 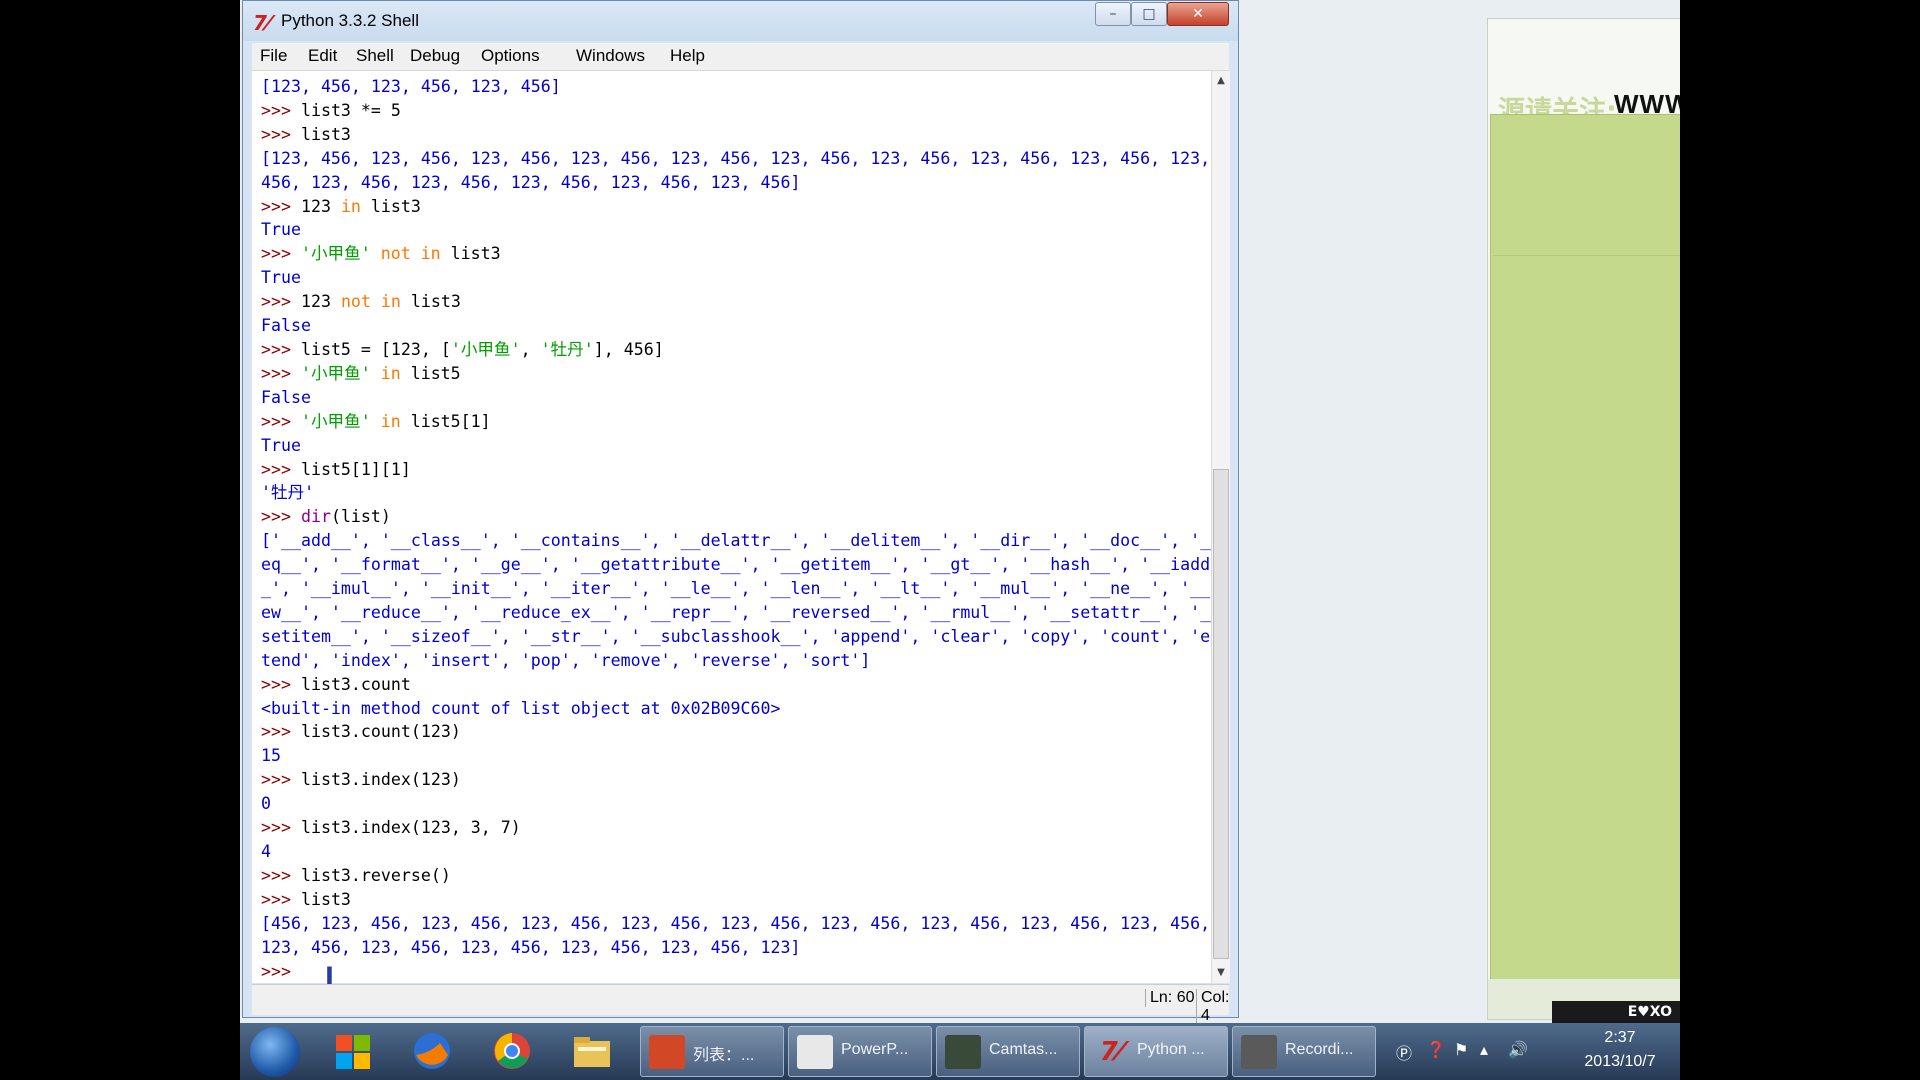 I want to click on scroll-up-arrow-icon: ▲, so click(x=1221, y=81).